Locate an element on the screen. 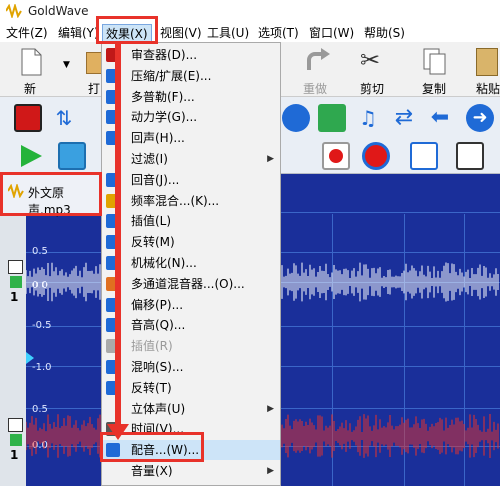  forward-circle-icon: ➜ is located at coordinates (480, 118).